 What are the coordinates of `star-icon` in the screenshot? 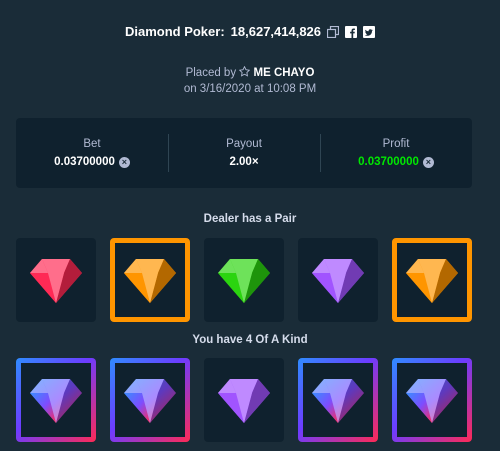 It's located at (245, 73).